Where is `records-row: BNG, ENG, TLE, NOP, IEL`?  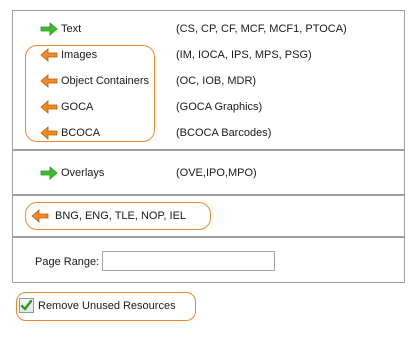 records-row: BNG, ENG, TLE, NOP, IEL is located at coordinates (108, 216).